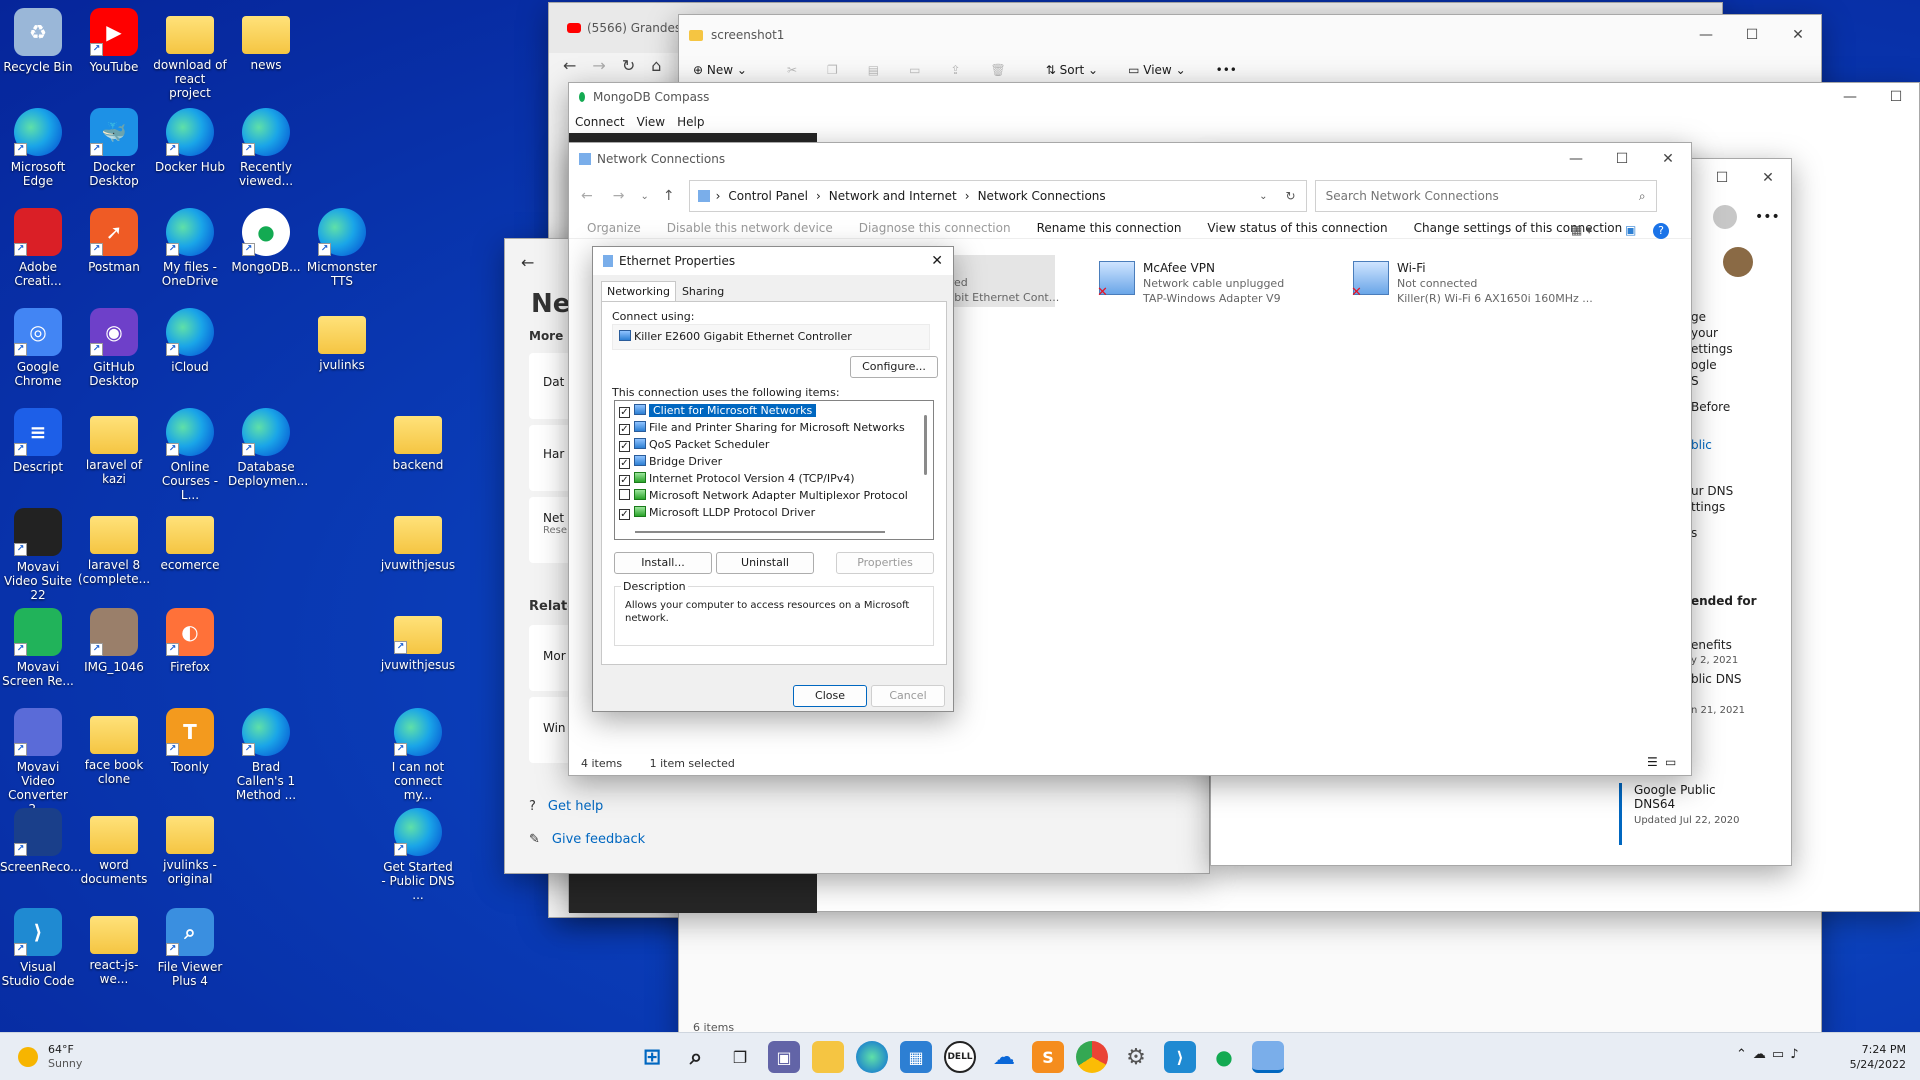 The image size is (1920, 1080). Describe the element at coordinates (190, 248) in the screenshot. I see `desktop-icon: ↗ My files - OneDrive` at that location.